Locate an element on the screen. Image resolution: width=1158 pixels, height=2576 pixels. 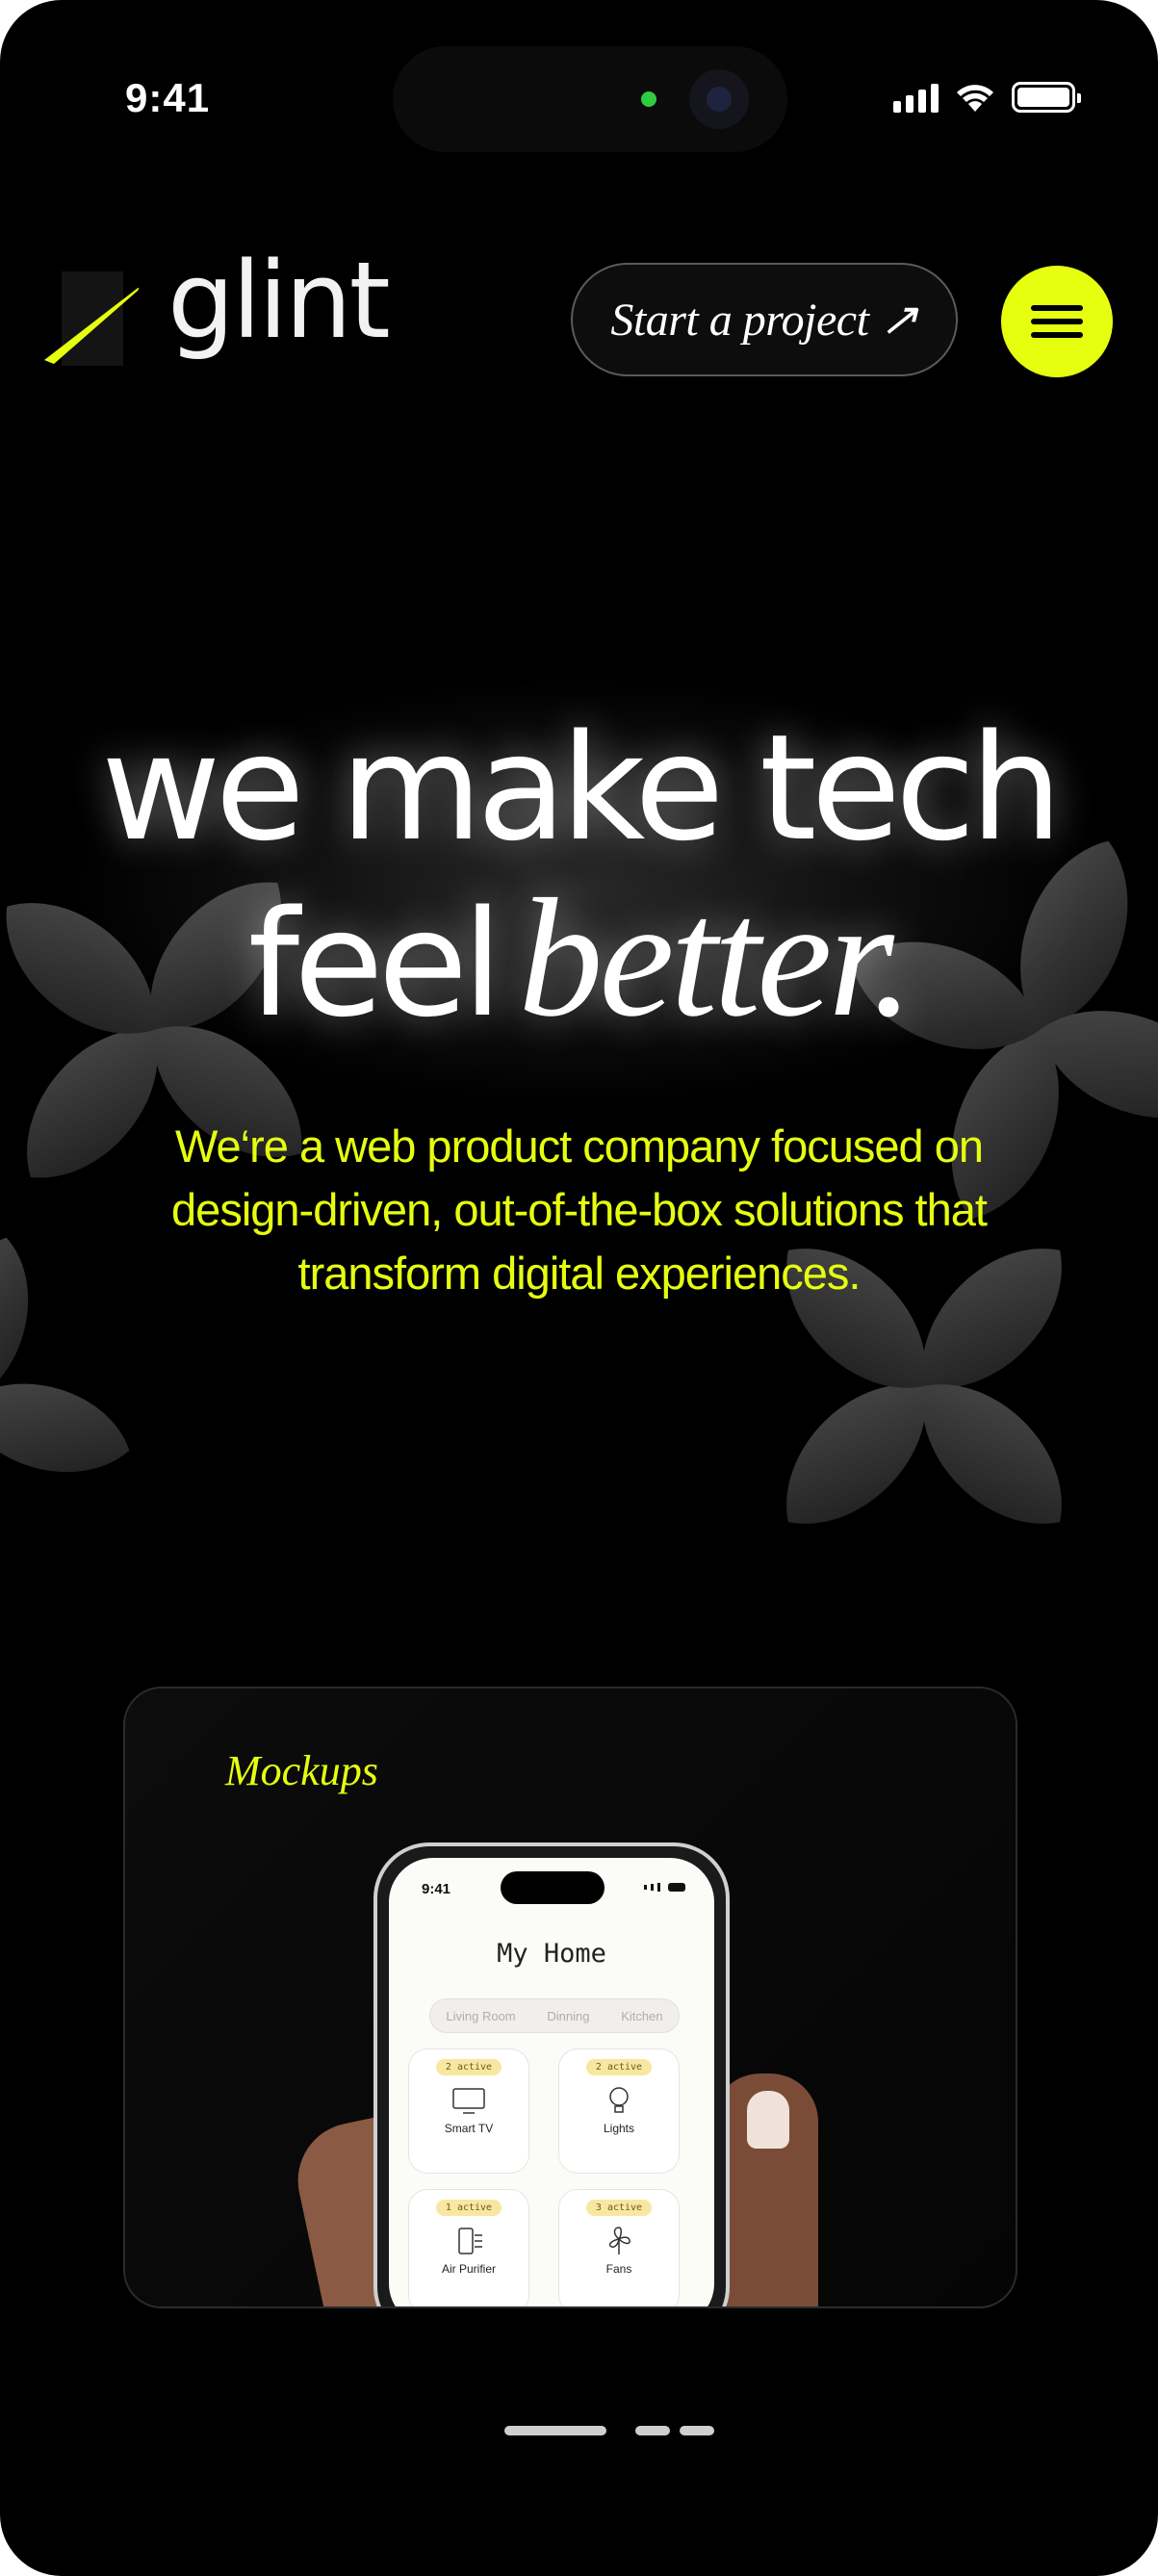
tv-icon is located at coordinates (468, 2101).